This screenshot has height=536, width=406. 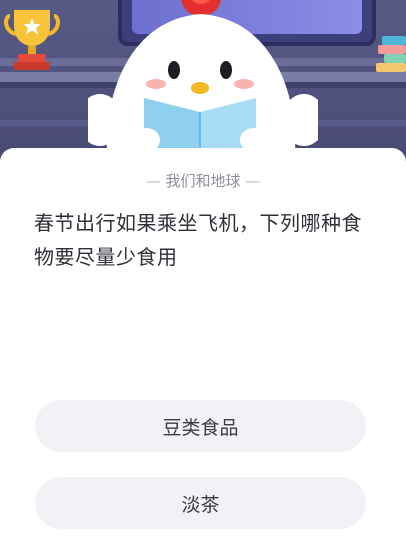 I want to click on answer-option-1: 豆类食品, so click(x=200, y=426).